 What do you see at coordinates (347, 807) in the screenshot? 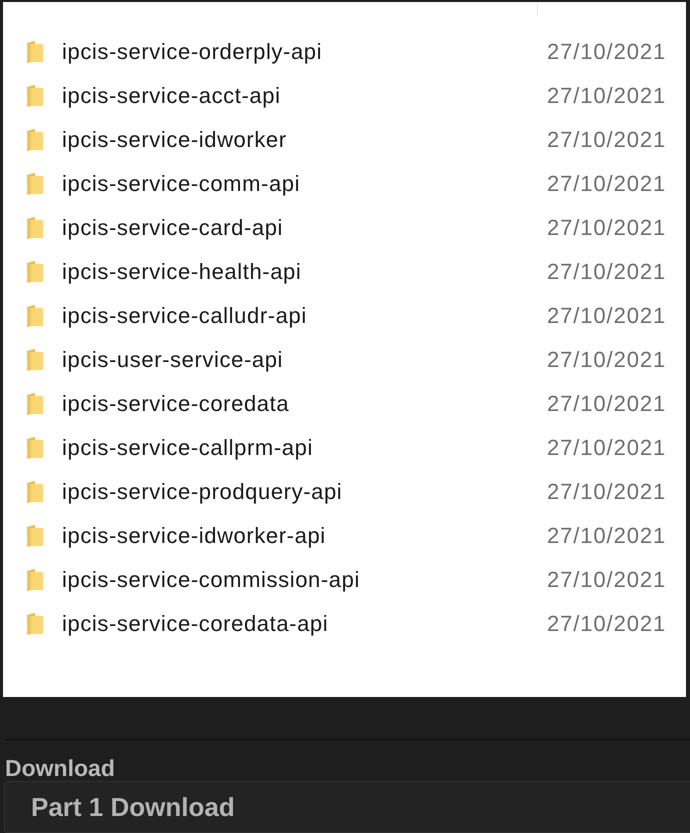
I see `download-button: Part 1 Download` at bounding box center [347, 807].